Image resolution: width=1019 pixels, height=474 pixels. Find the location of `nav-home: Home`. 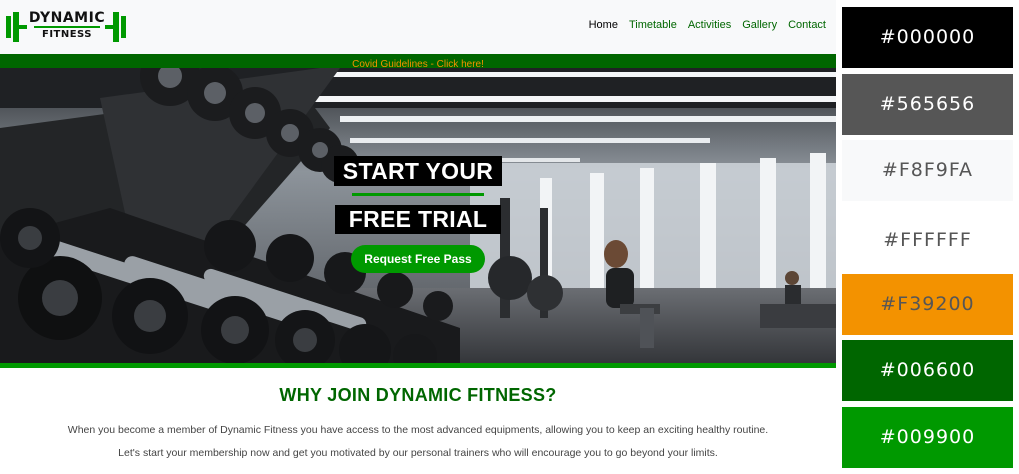

nav-home: Home is located at coordinates (603, 25).